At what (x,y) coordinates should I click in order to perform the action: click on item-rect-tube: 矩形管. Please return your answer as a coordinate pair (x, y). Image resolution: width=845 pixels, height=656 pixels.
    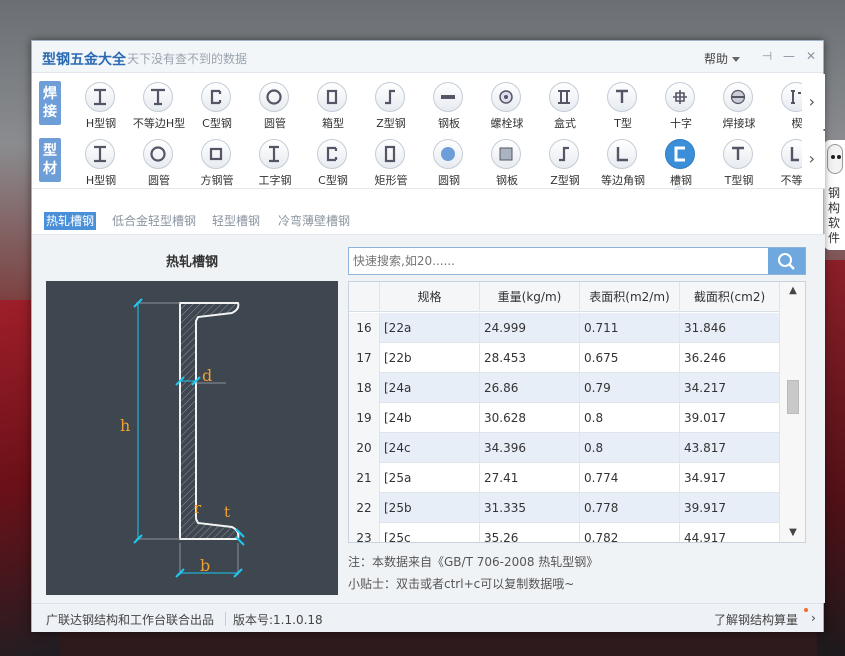
    Looking at the image, I should click on (391, 158).